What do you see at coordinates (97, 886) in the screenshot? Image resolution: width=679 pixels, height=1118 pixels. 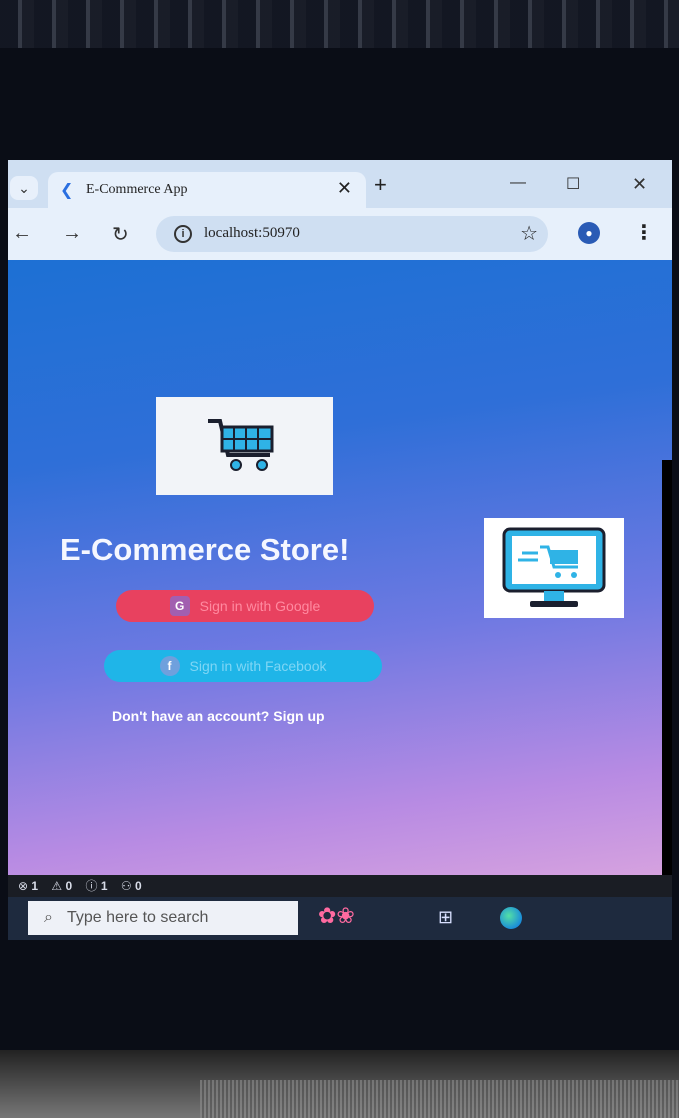 I see `info-count: ⓘ 1` at bounding box center [97, 886].